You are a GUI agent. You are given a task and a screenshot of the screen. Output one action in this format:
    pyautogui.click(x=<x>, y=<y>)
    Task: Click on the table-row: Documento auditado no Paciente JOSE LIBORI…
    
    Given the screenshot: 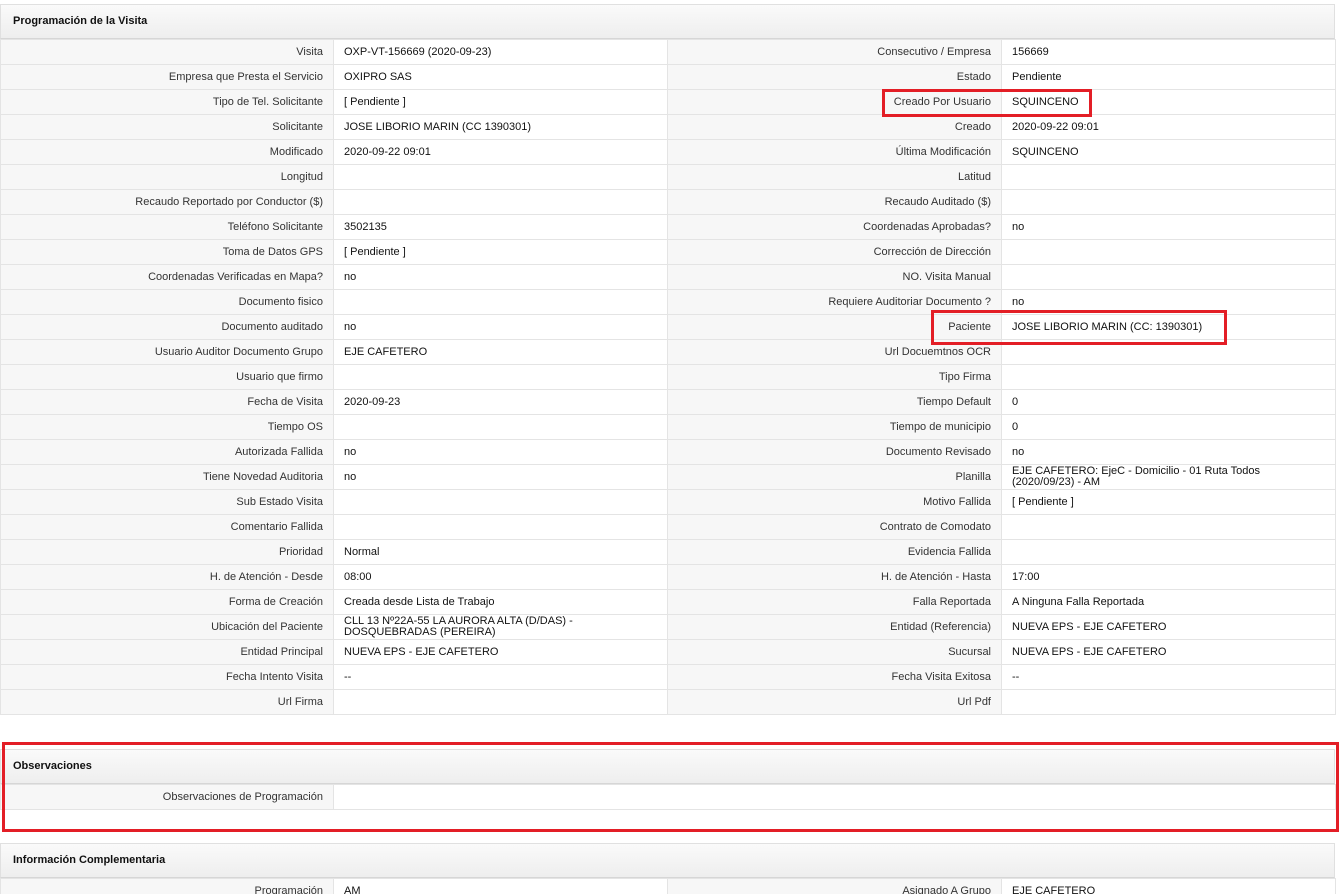 What is the action you would take?
    pyautogui.click(x=668, y=327)
    